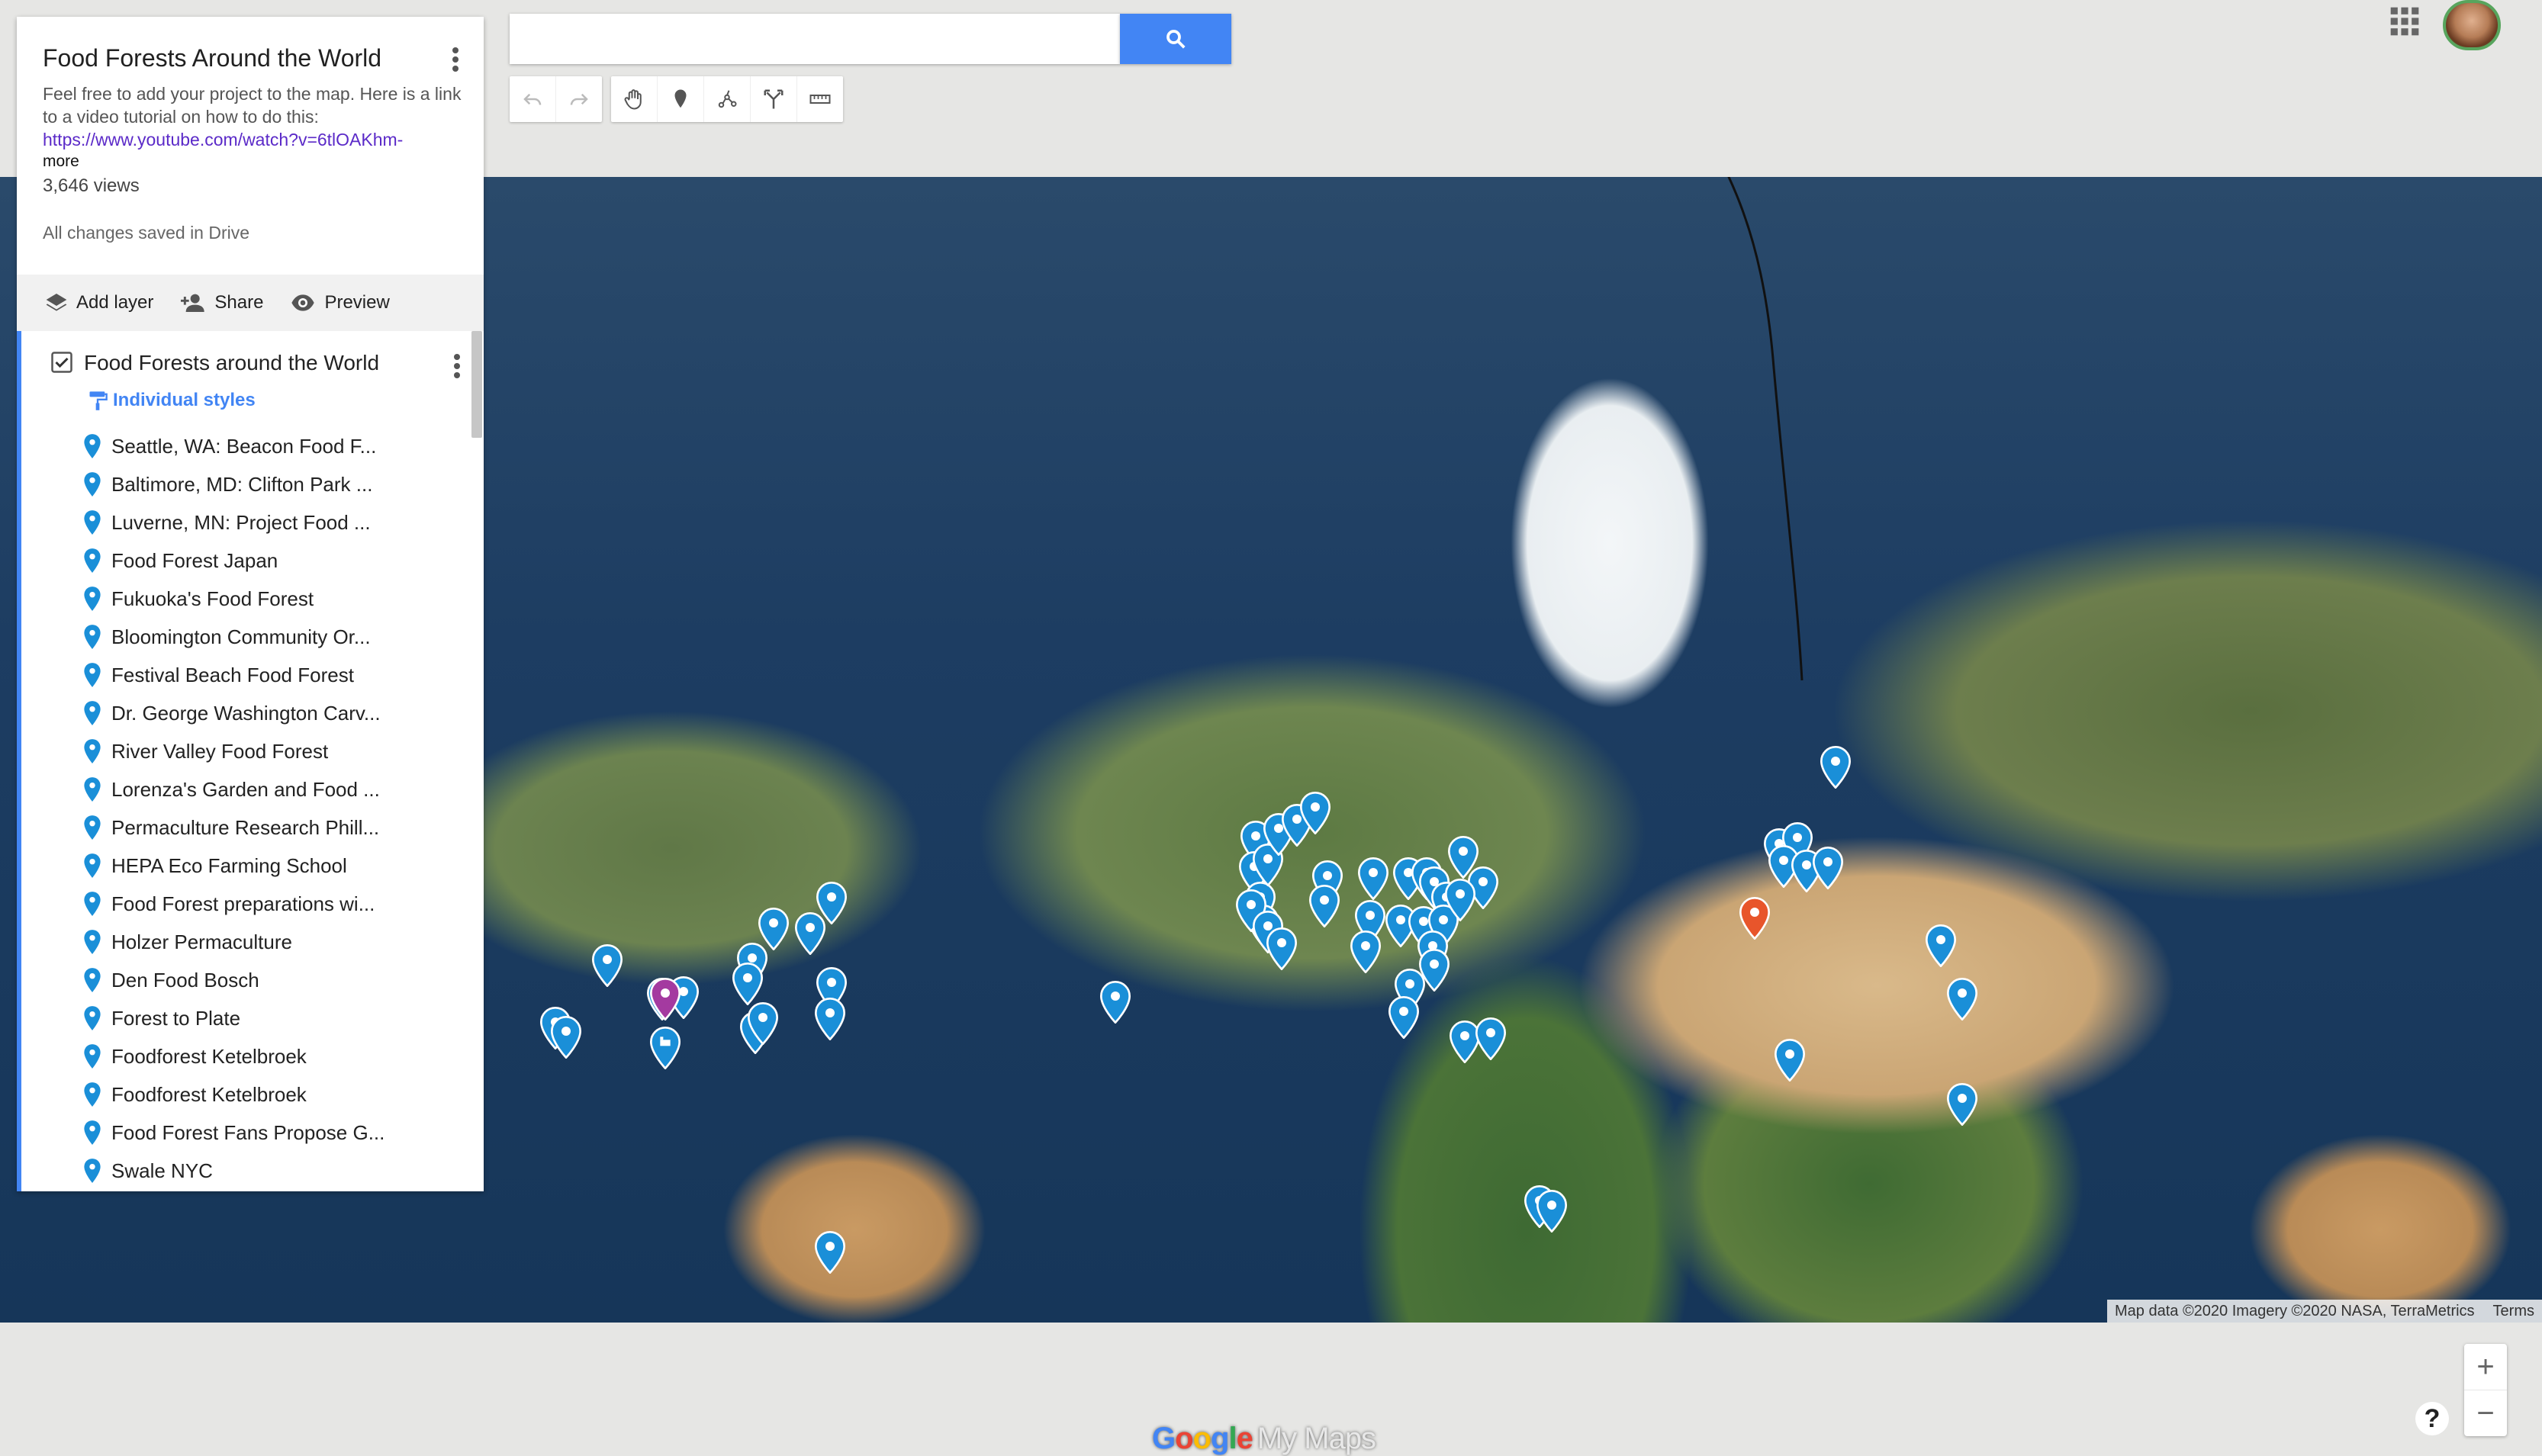 The height and width of the screenshot is (1456, 2542). What do you see at coordinates (2404, 21) in the screenshot?
I see `apps-grid-icon` at bounding box center [2404, 21].